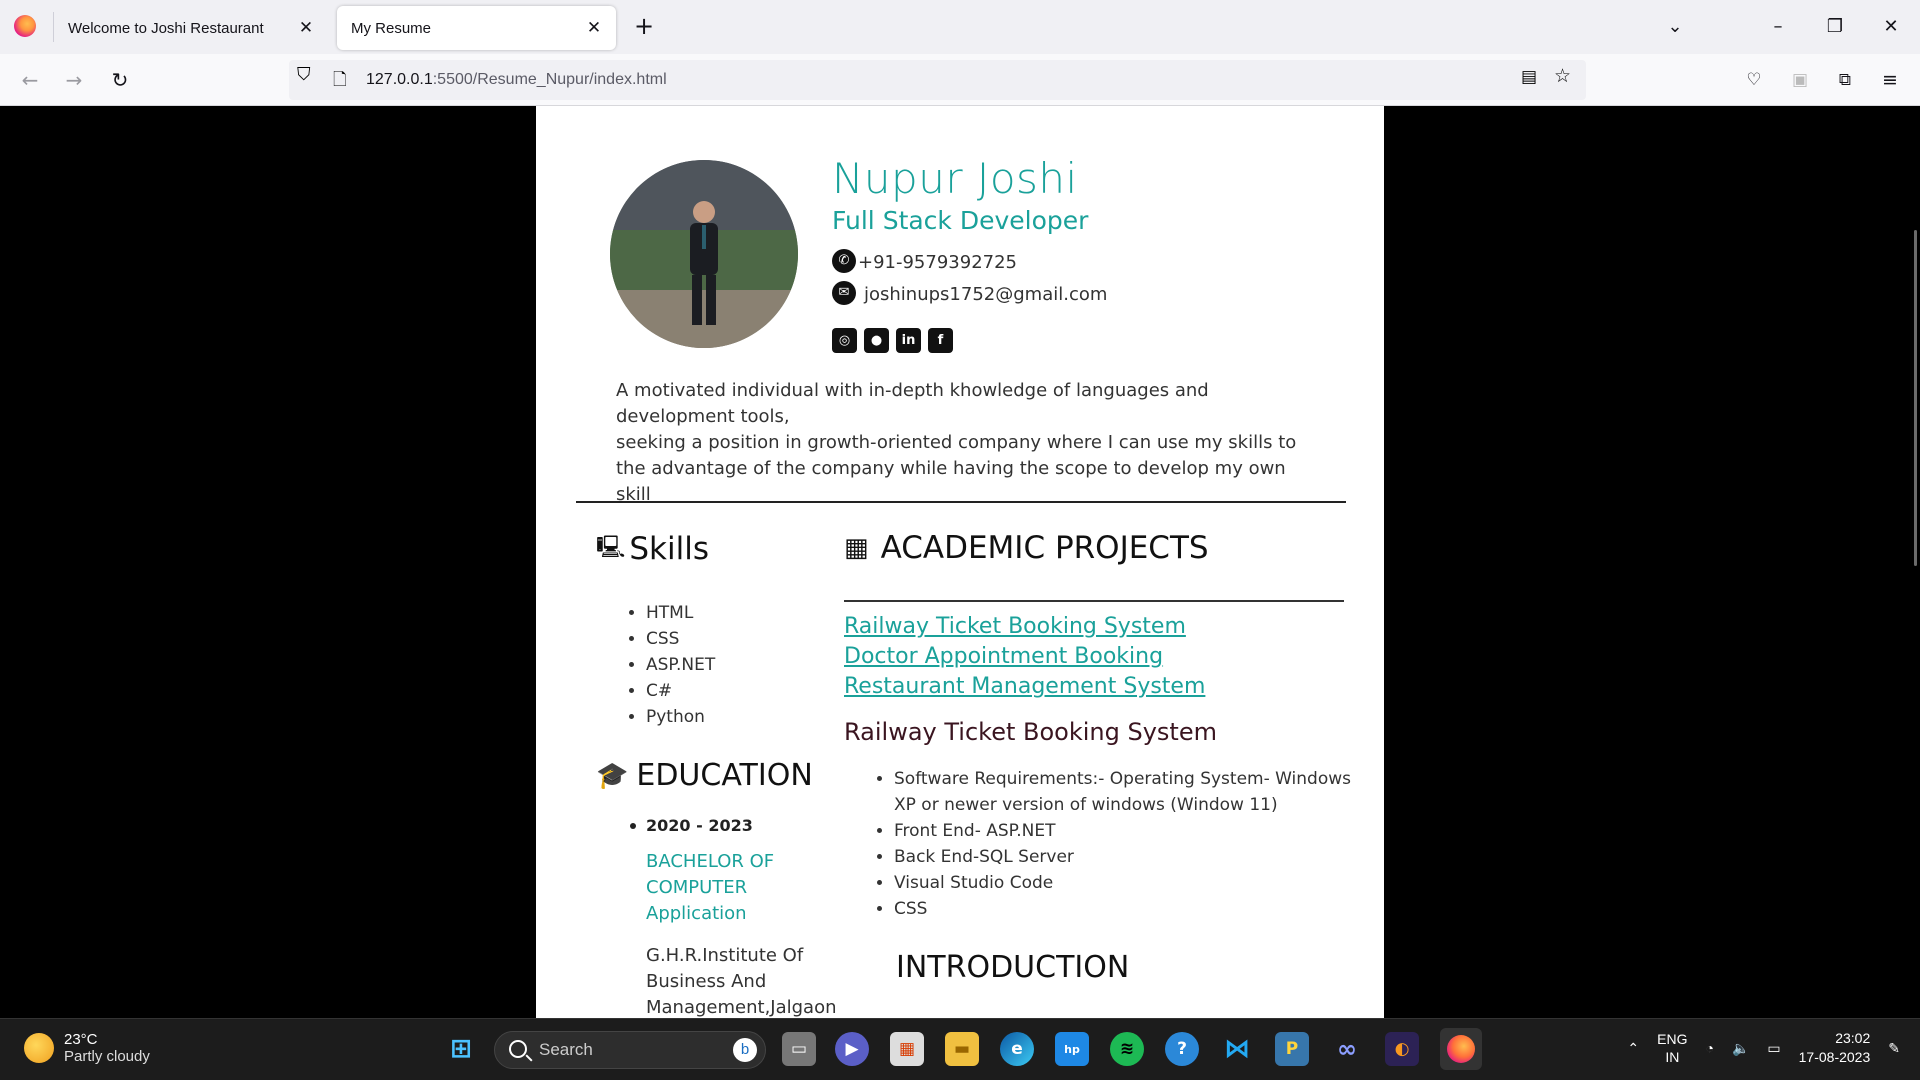 This screenshot has height=1080, width=1920. I want to click on shield-icon: ⛉, so click(304, 74).